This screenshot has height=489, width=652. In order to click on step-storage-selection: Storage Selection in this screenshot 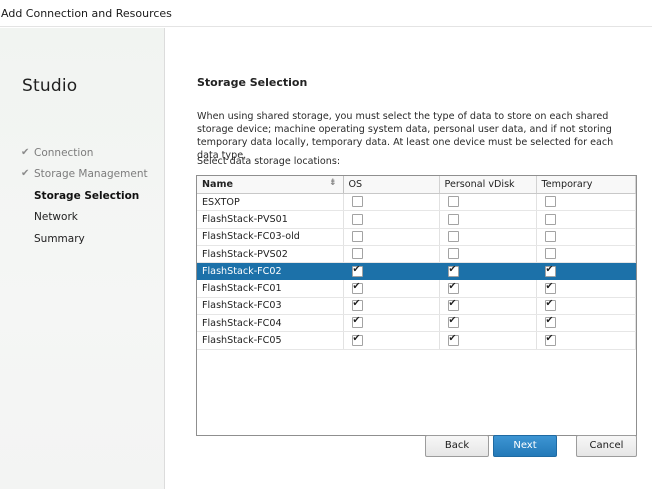, I will do `click(84, 196)`.